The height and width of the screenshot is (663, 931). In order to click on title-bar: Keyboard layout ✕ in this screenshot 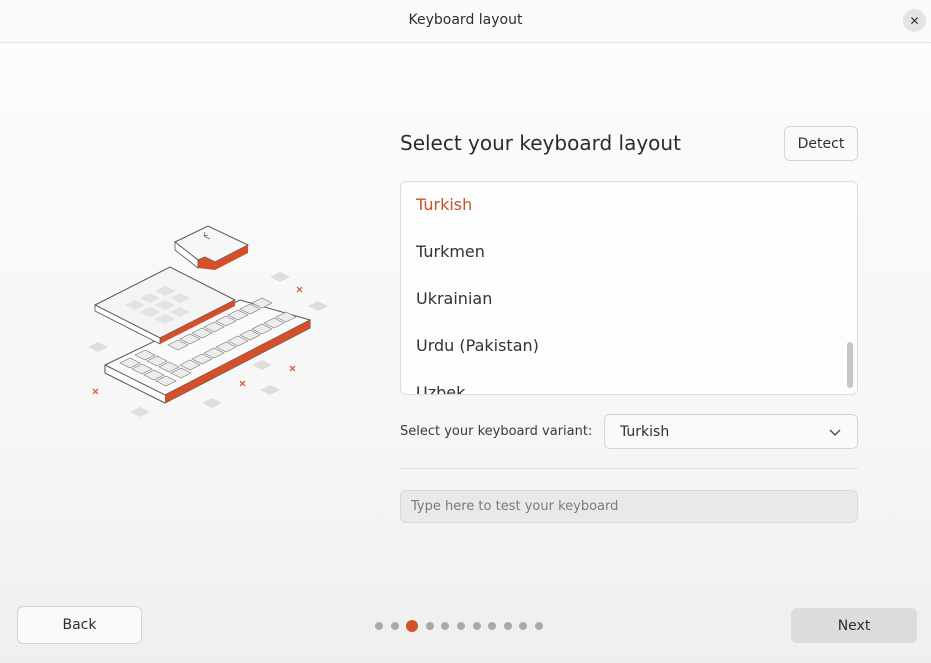, I will do `click(465, 21)`.